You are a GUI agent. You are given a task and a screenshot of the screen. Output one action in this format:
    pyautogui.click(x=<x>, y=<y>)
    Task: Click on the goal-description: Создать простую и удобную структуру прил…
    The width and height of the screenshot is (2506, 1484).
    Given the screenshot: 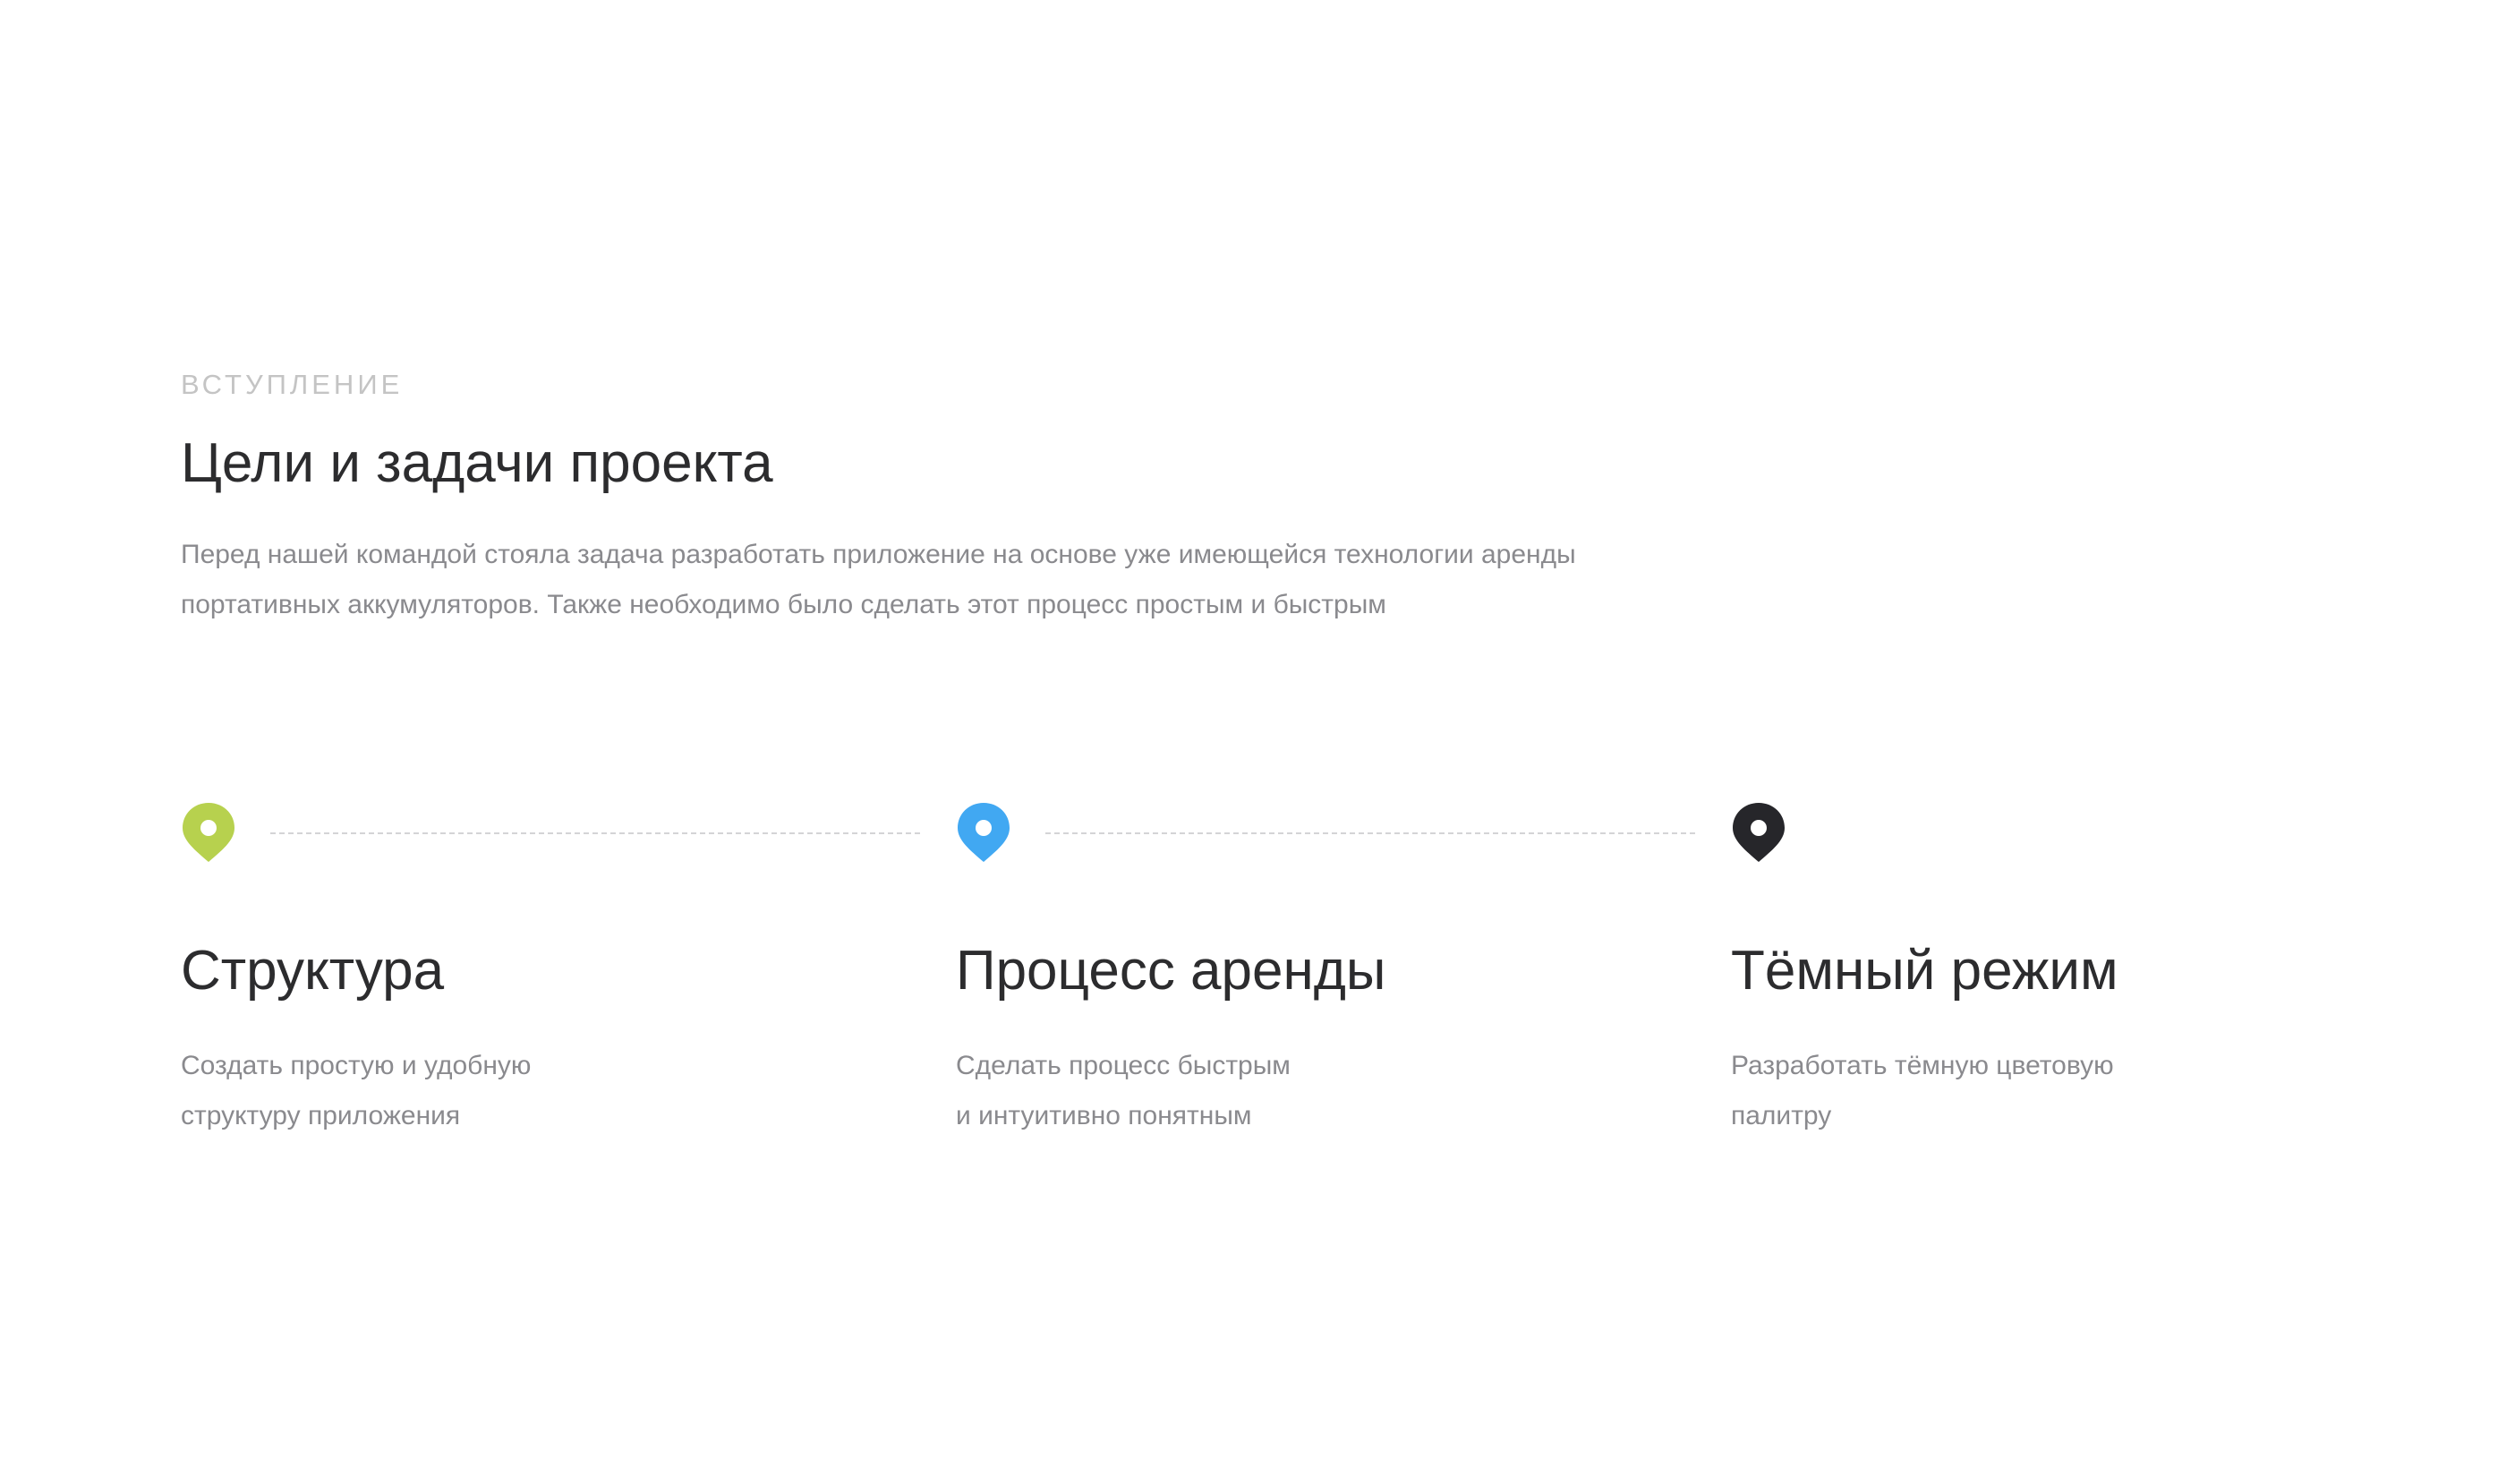 What is the action you would take?
    pyautogui.click(x=356, y=1090)
    